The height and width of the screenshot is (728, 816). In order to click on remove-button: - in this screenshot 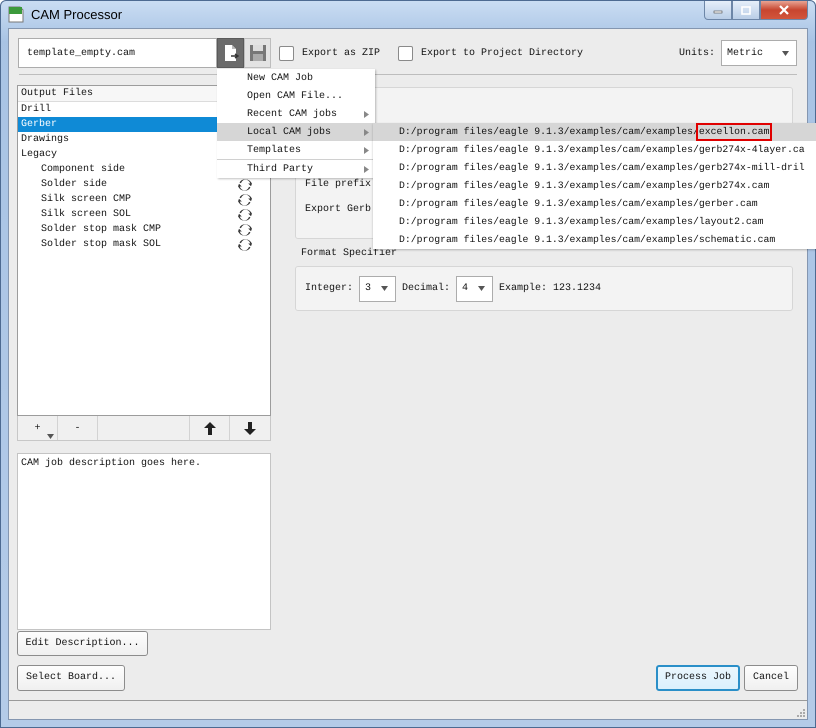, I will do `click(78, 428)`.